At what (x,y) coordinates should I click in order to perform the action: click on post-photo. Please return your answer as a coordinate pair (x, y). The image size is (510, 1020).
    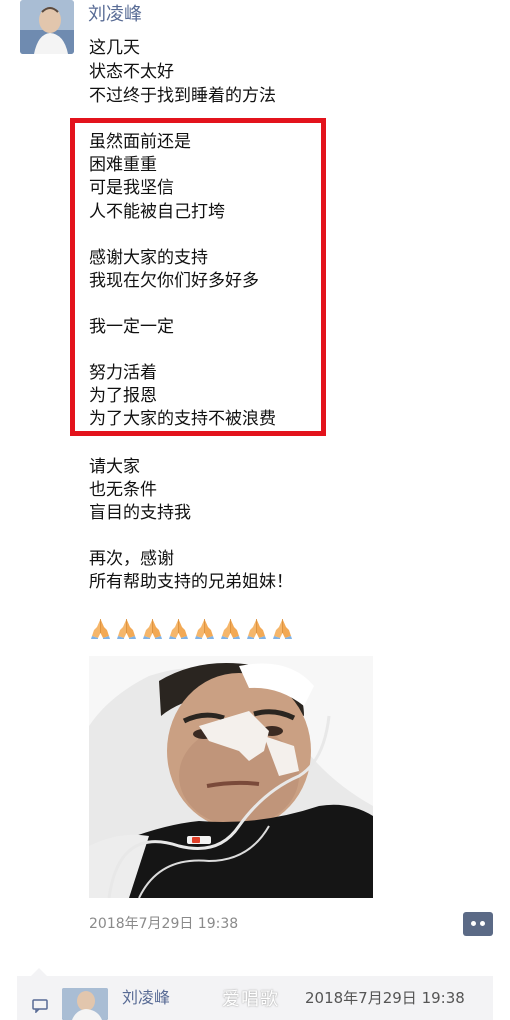
    Looking at the image, I should click on (231, 777).